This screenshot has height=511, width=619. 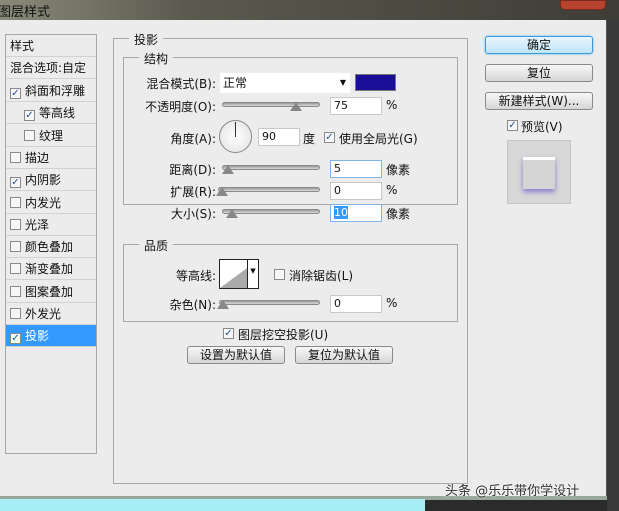 I want to click on antialias-checkbox, so click(x=279, y=274).